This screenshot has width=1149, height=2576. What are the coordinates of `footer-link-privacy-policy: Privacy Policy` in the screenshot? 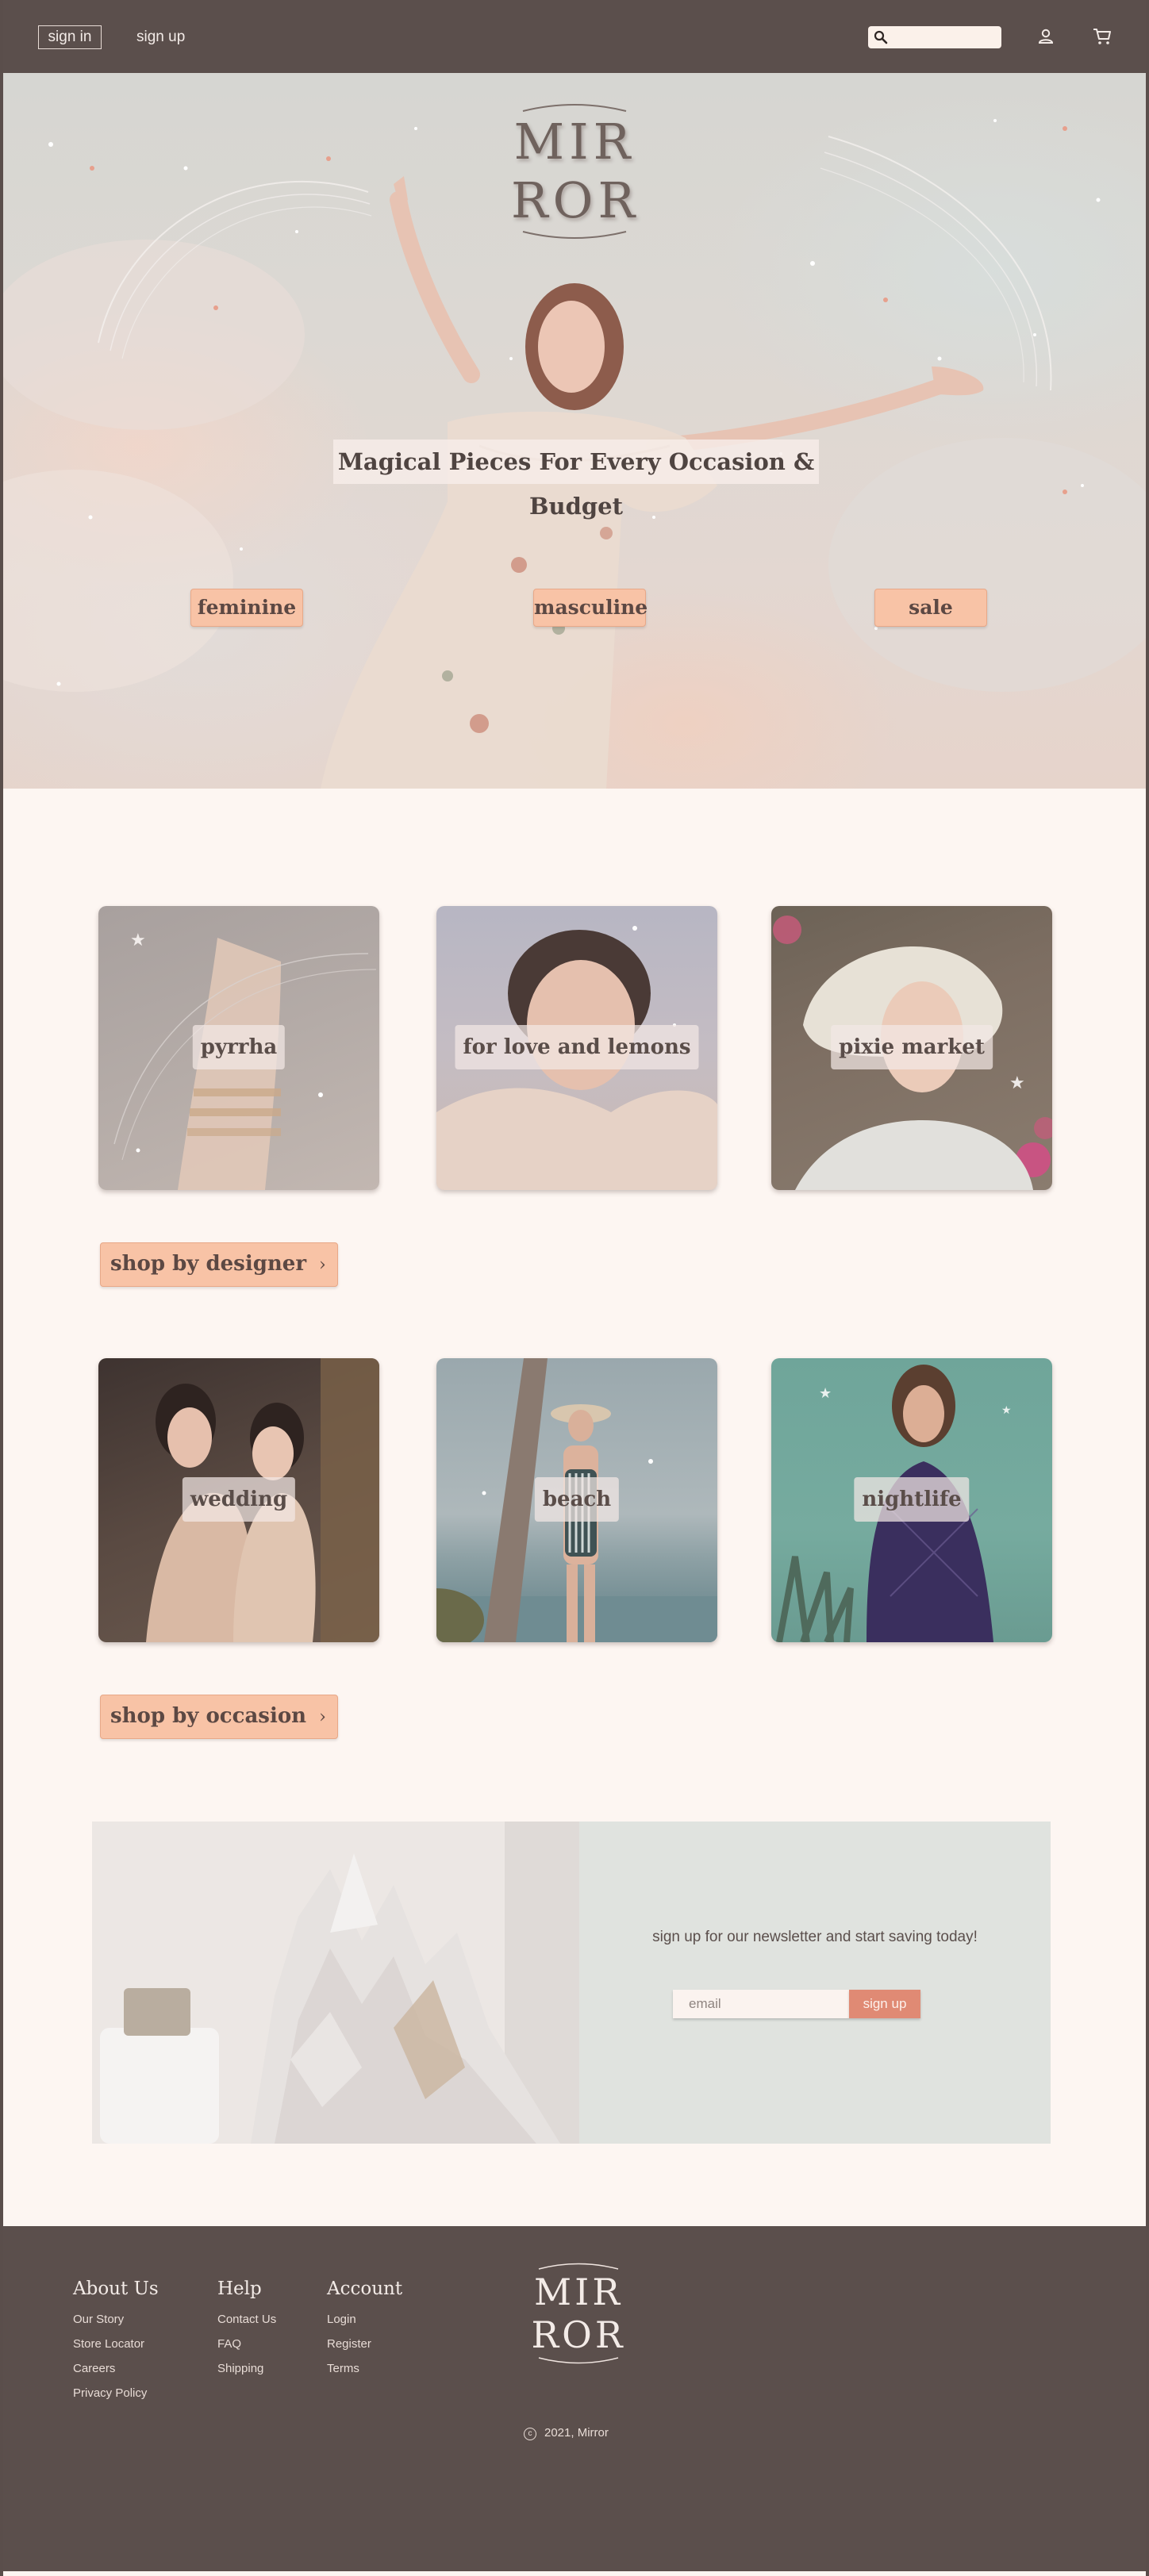 It's located at (116, 2393).